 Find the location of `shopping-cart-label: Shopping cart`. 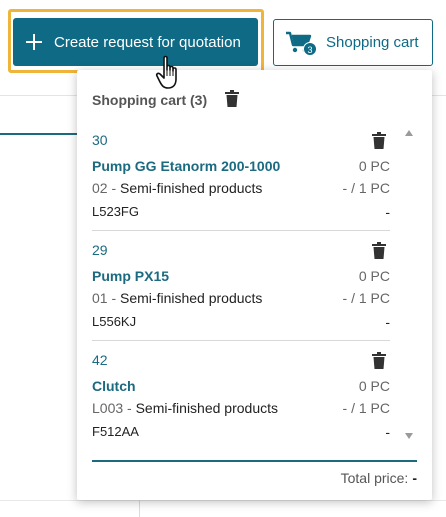

shopping-cart-label: Shopping cart is located at coordinates (372, 42).